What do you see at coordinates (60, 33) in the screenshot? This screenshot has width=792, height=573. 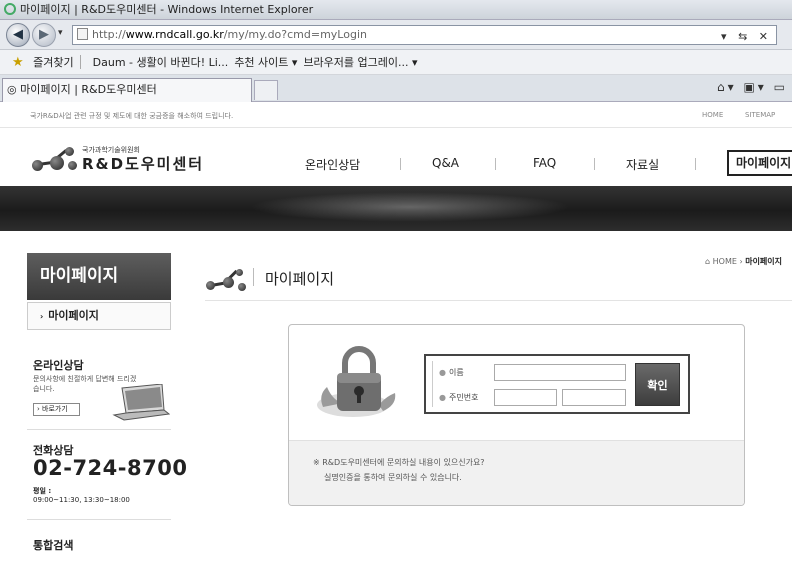 I see `history-dropdown: ▾` at bounding box center [60, 33].